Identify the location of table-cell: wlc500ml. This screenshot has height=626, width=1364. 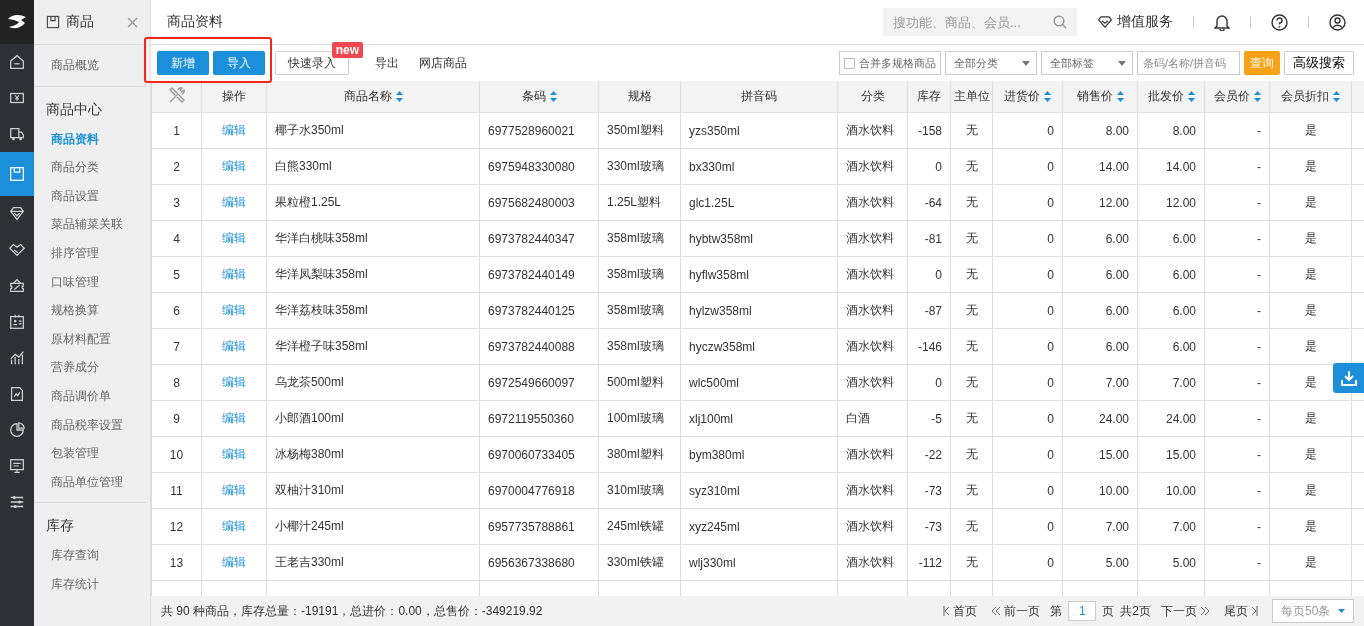
(759, 382).